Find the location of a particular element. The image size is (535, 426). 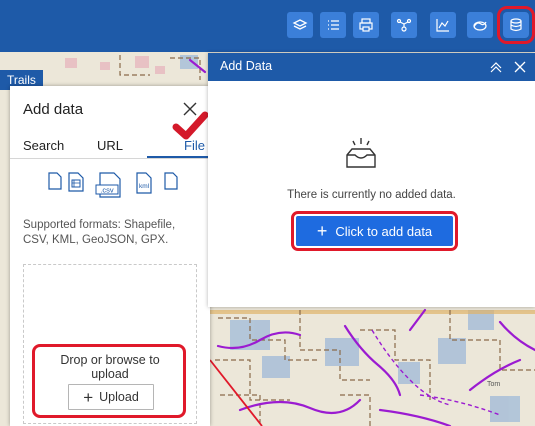

layers-icon is located at coordinates (300, 24).